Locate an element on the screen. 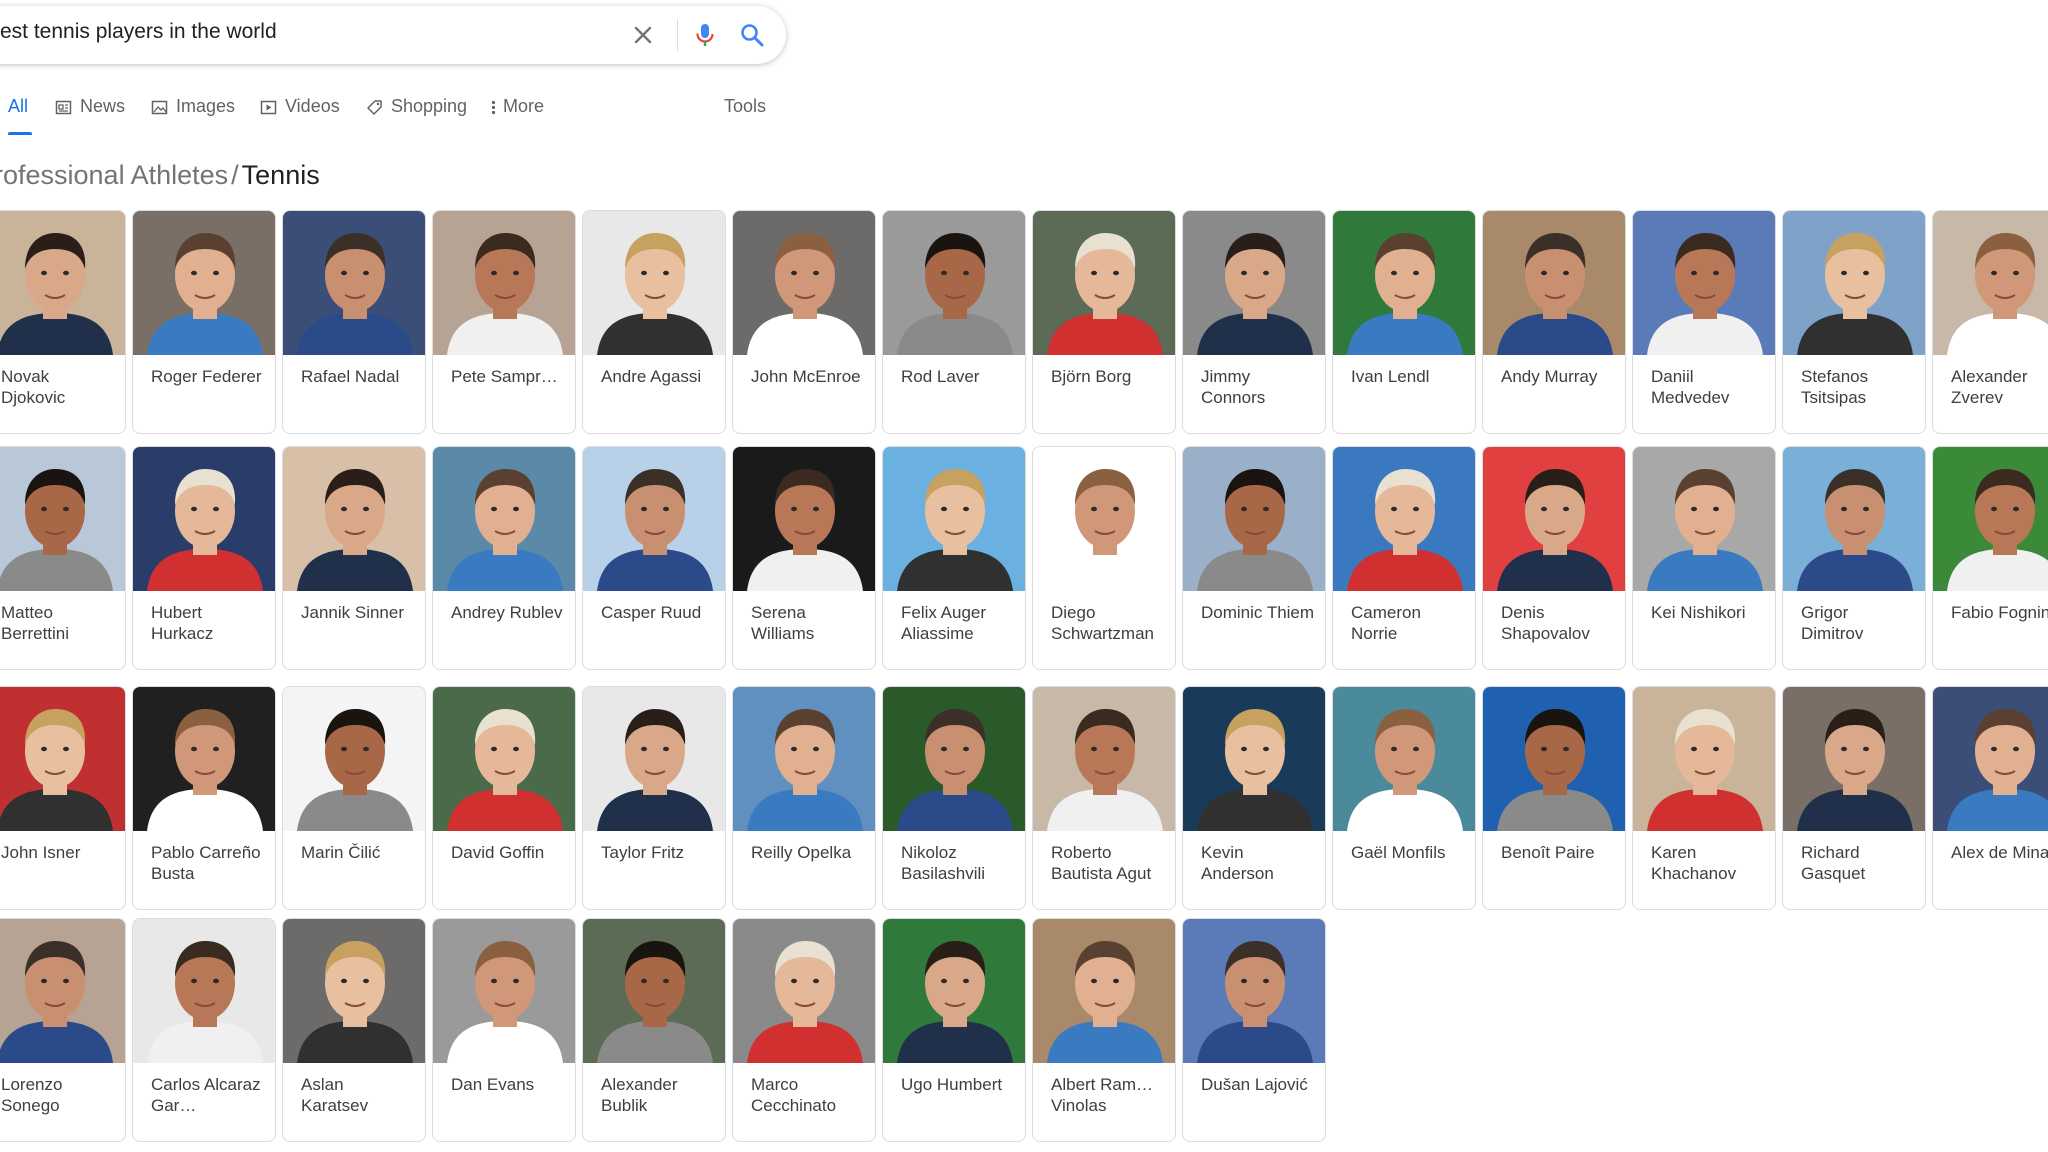 The height and width of the screenshot is (1152, 2048). player-name: Fabio Fognini is located at coordinates (1999, 612).